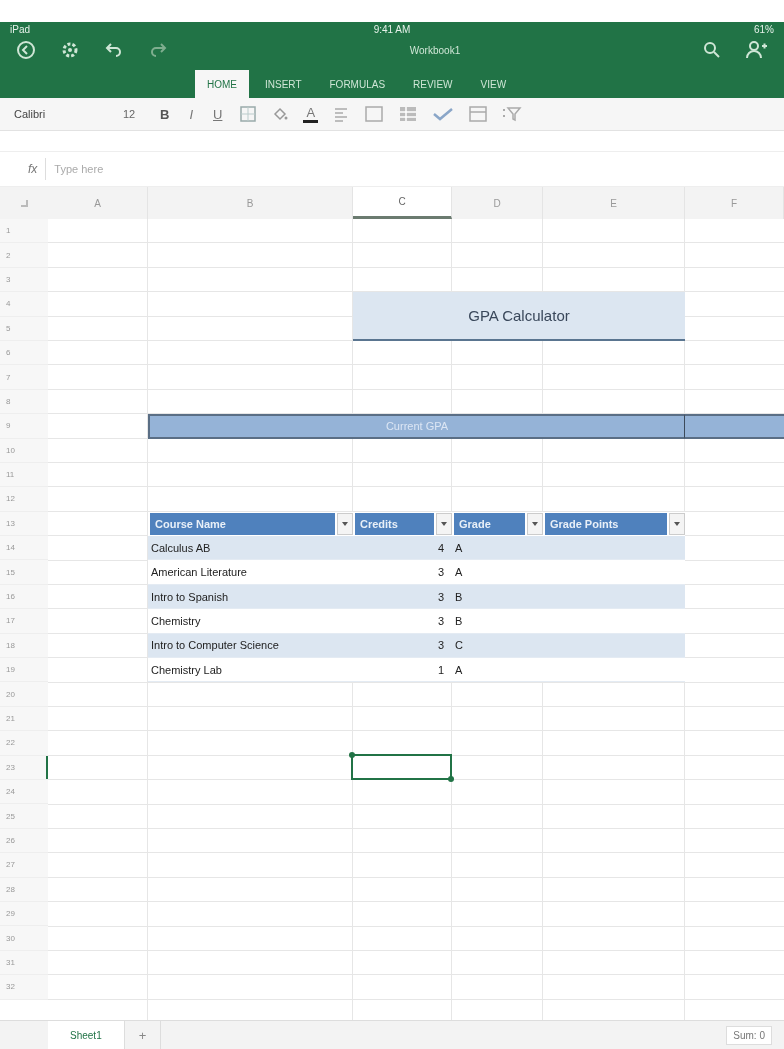  Describe the element at coordinates (222, 84) in the screenshot. I see `ribbon-tab: HOME` at that location.